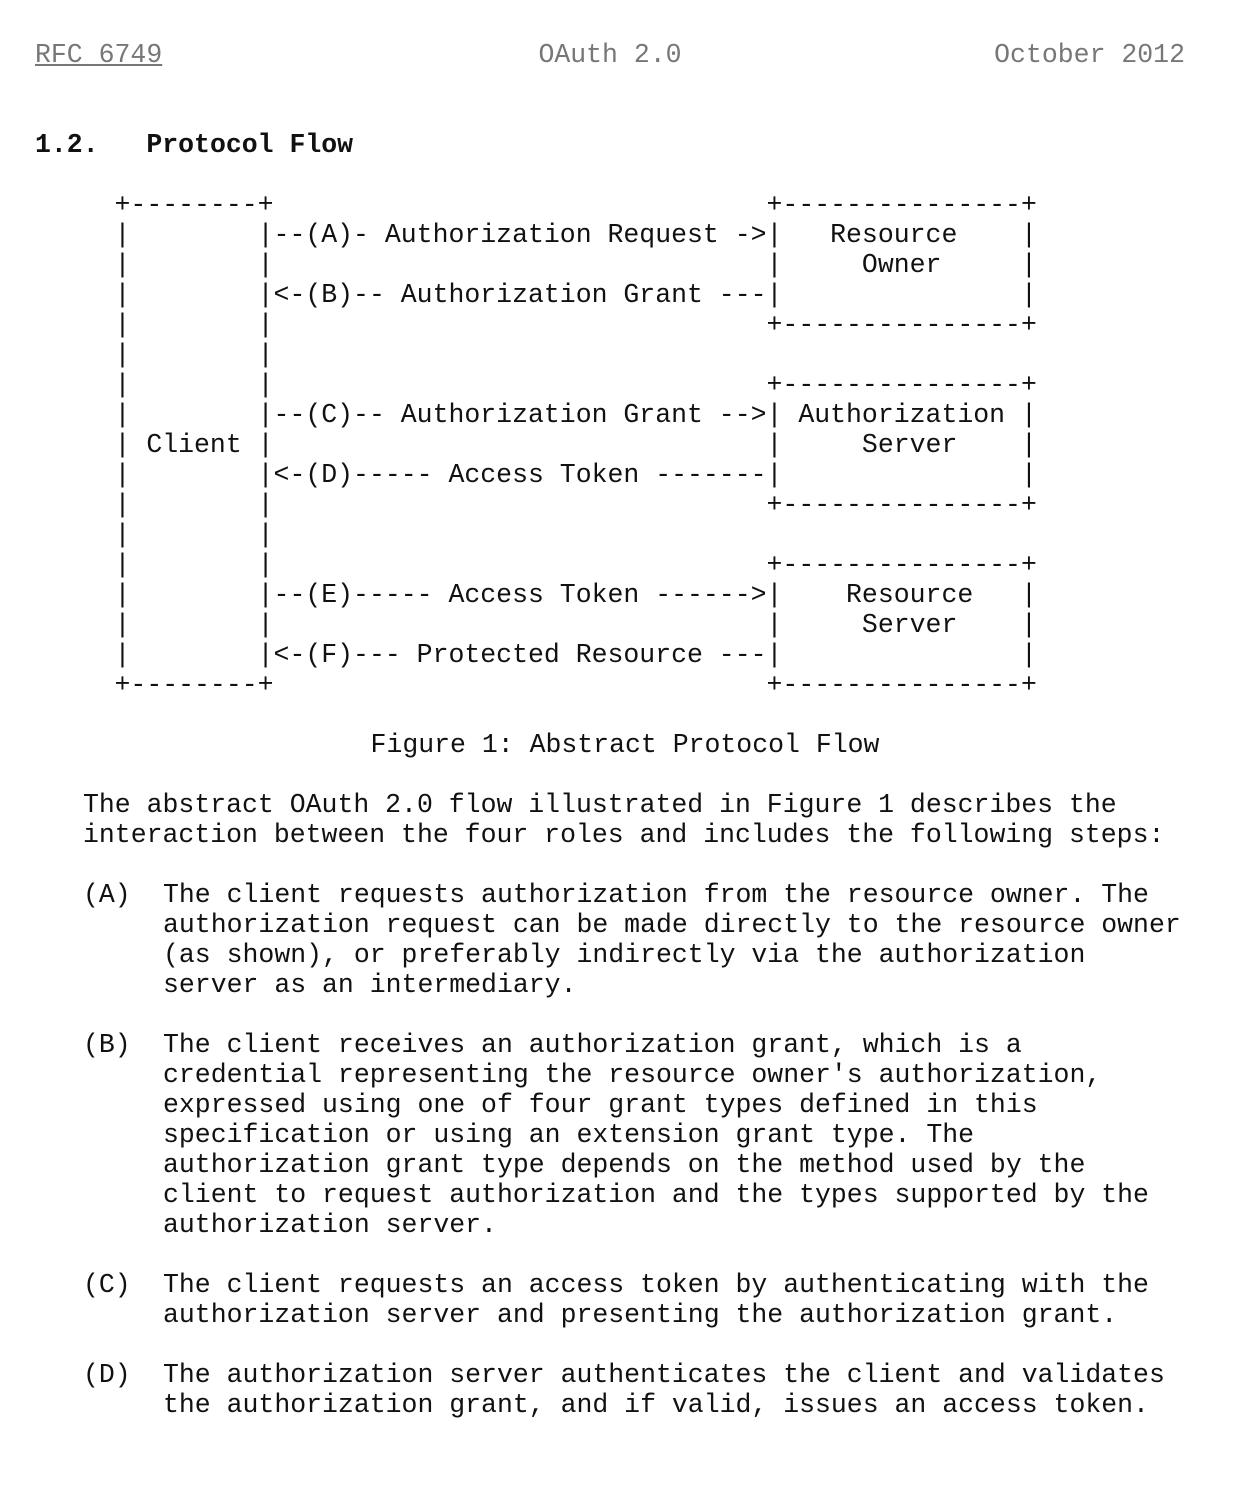 The height and width of the screenshot is (1490, 1250). What do you see at coordinates (610, 55) in the screenshot?
I see `page-header: RFC 6749 OAuth 2.0 October 2012` at bounding box center [610, 55].